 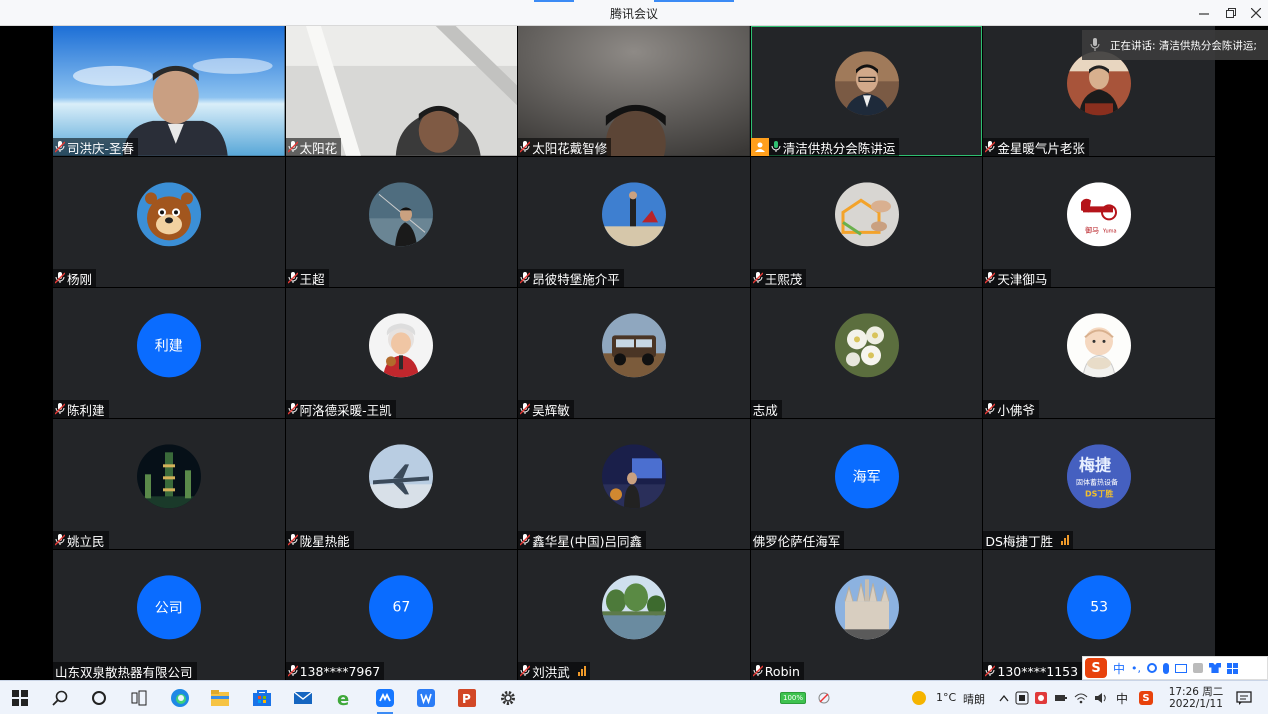 I want to click on close-button, so click(x=1256, y=13).